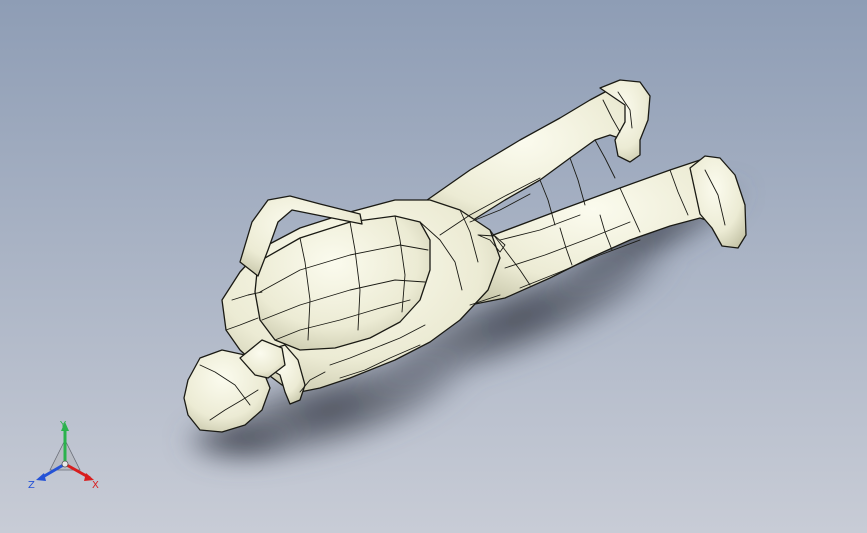  What do you see at coordinates (41, 477) in the screenshot?
I see `triad-z-arrow` at bounding box center [41, 477].